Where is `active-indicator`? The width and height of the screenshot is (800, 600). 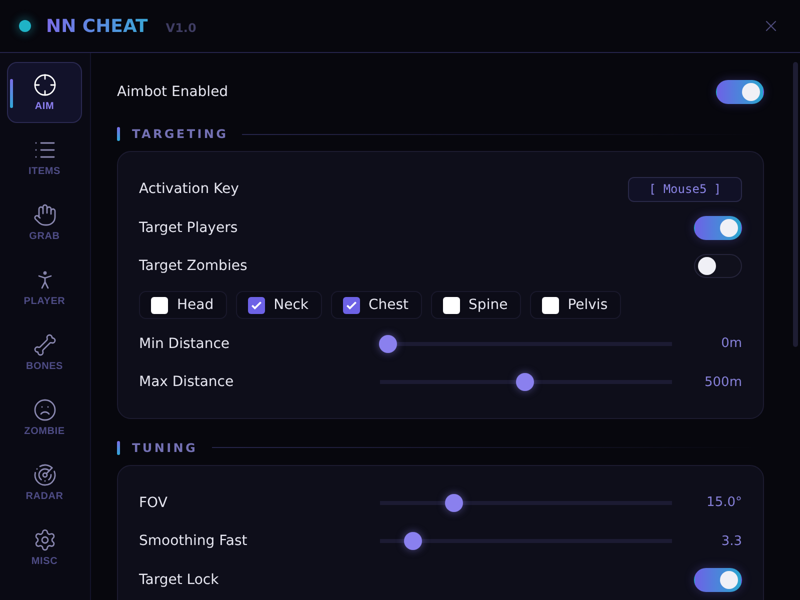
active-indicator is located at coordinates (11, 93).